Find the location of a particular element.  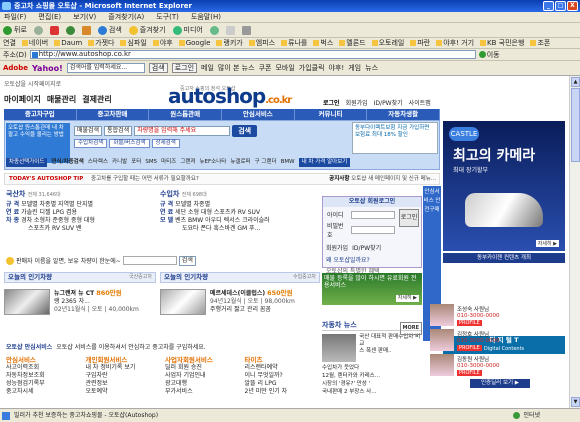

yahoo-news: 많이 본 뉴스 is located at coordinates (236, 68).